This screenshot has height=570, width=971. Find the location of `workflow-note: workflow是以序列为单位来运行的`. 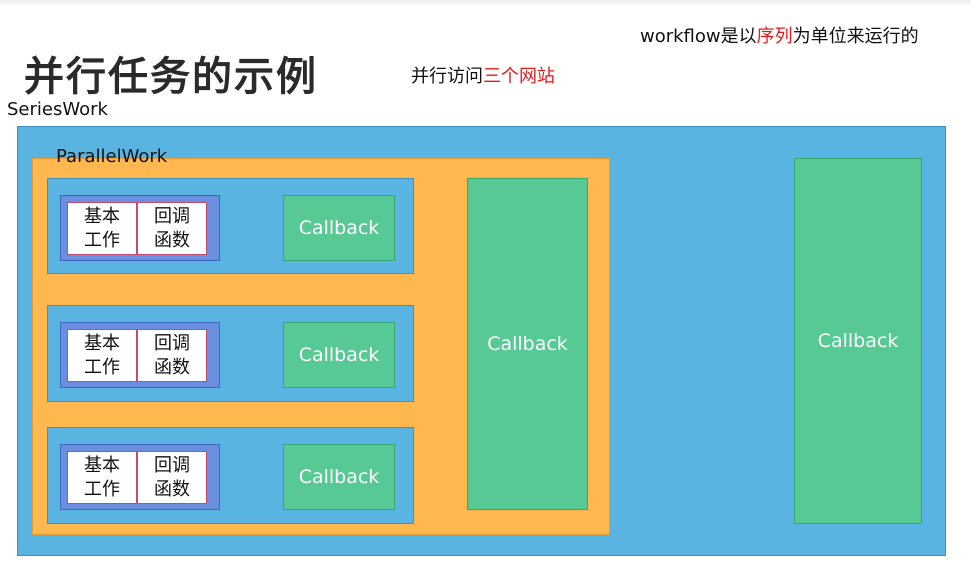

workflow-note: workflow是以序列为单位来运行的 is located at coordinates (779, 35).